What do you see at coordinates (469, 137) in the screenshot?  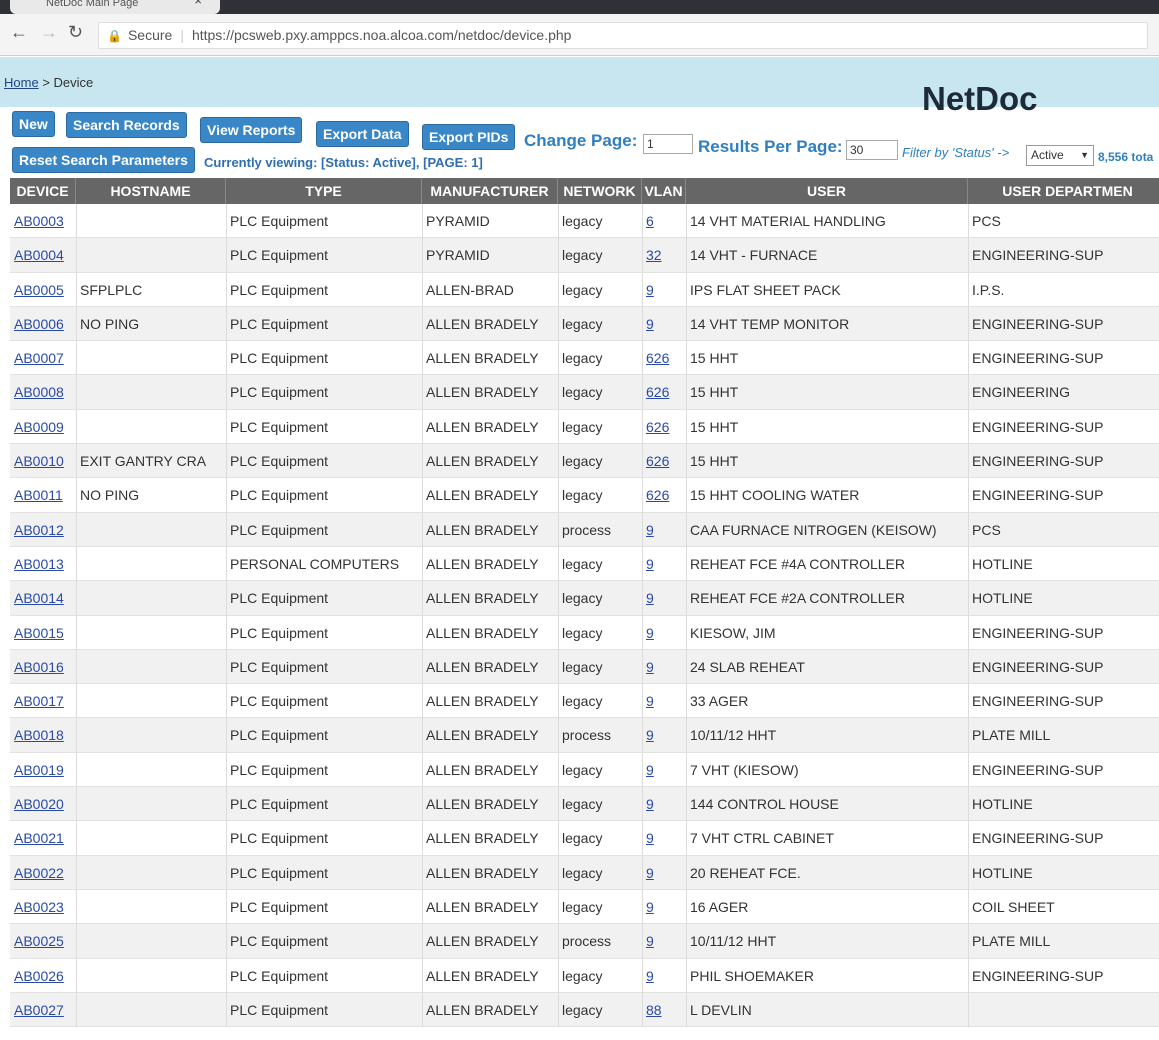 I see `export-pids-button: Export PIDs` at bounding box center [469, 137].